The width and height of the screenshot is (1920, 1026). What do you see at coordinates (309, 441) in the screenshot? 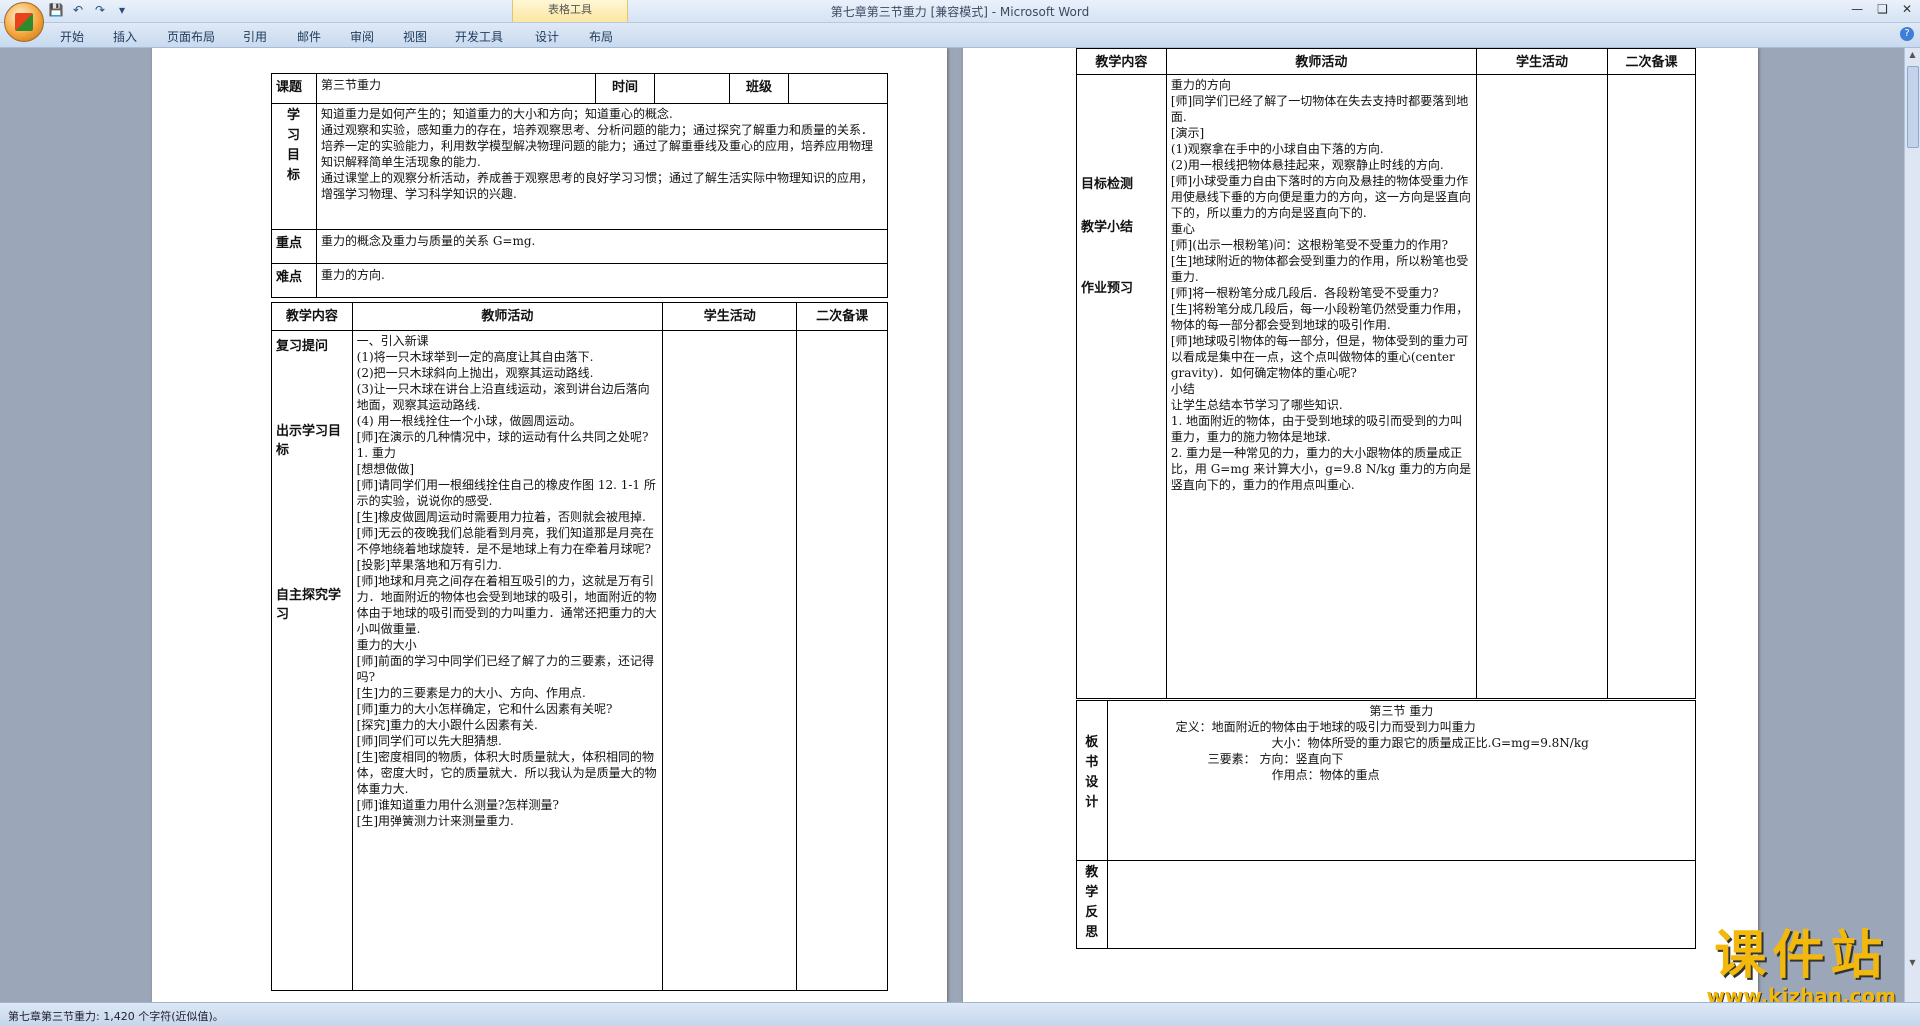
I see `content-label: 出示学习目标` at bounding box center [309, 441].